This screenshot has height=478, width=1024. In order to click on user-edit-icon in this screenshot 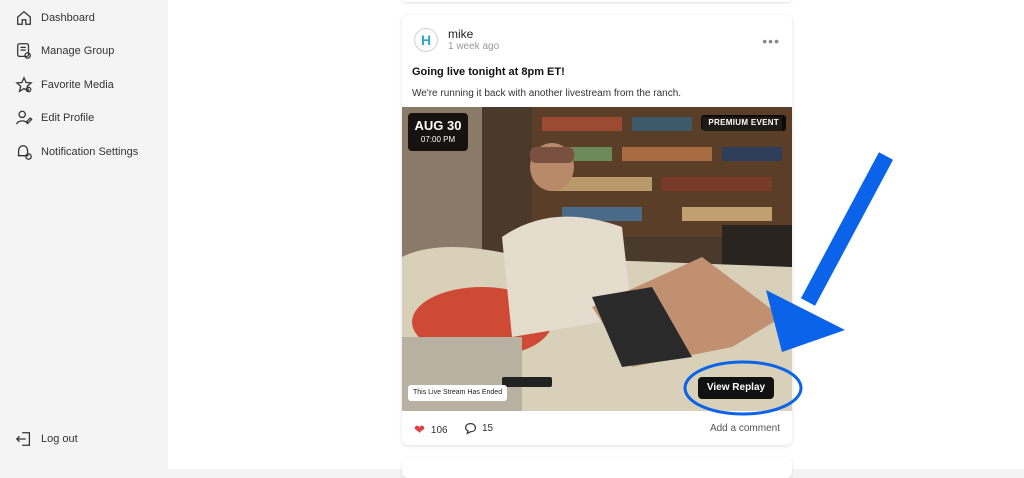, I will do `click(24, 118)`.